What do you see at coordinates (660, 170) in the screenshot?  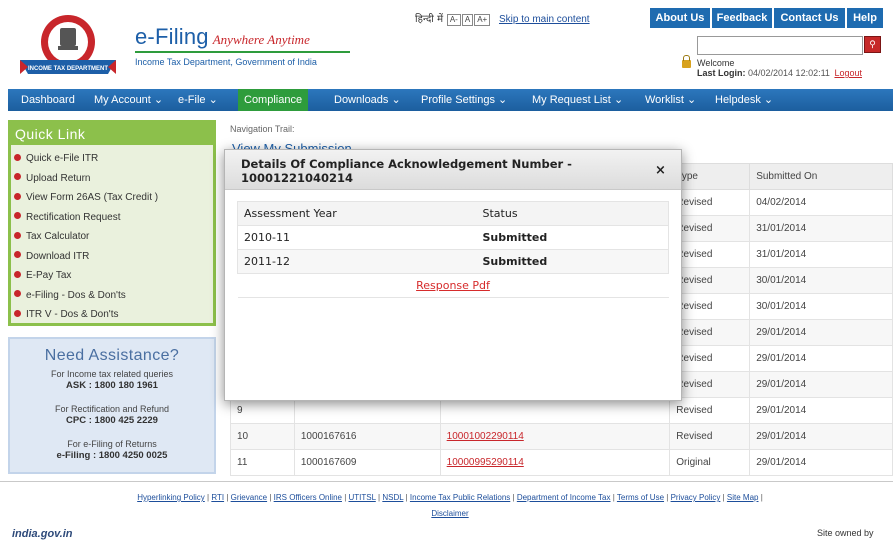 I see `close-icon: ×` at bounding box center [660, 170].